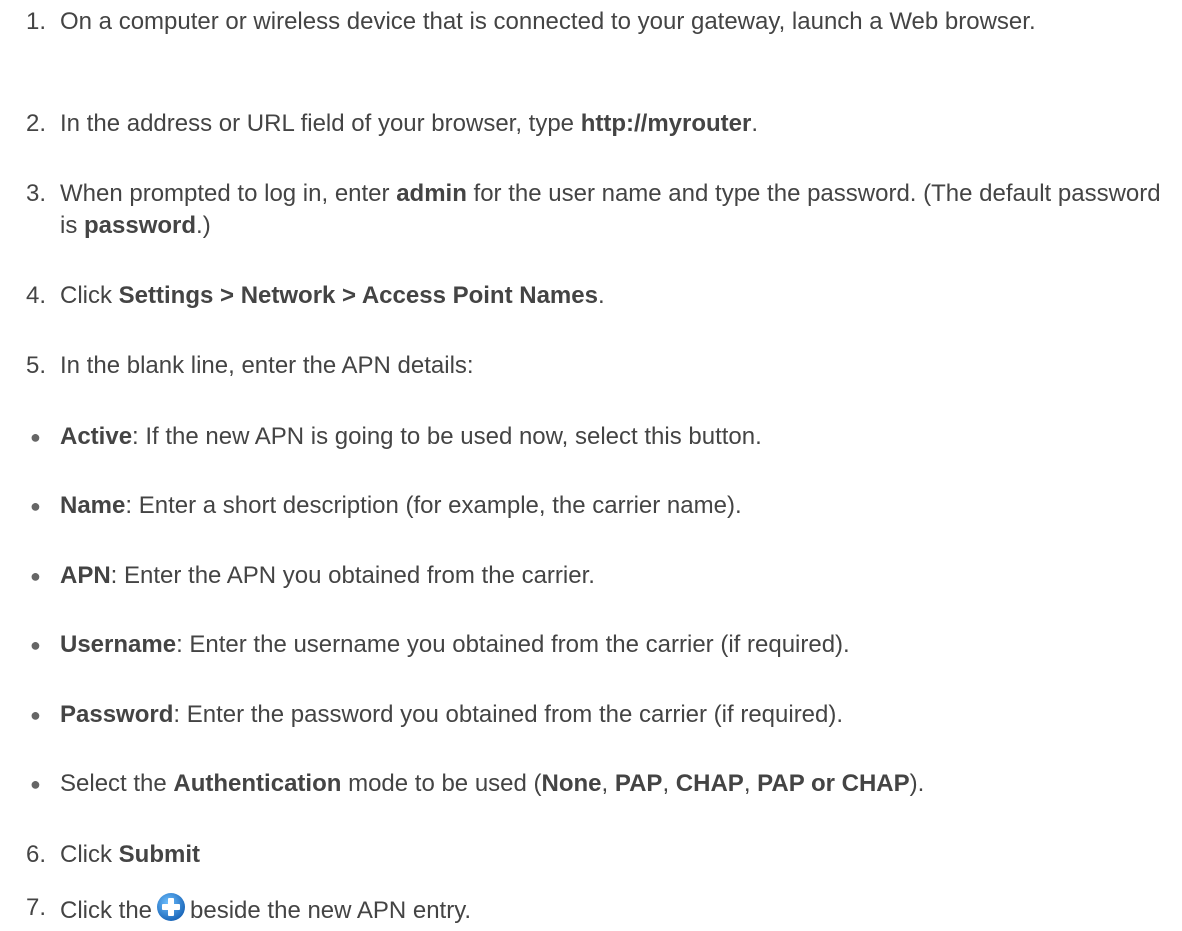 This screenshot has height=931, width=1182. I want to click on step-number: 2., so click(36, 123).